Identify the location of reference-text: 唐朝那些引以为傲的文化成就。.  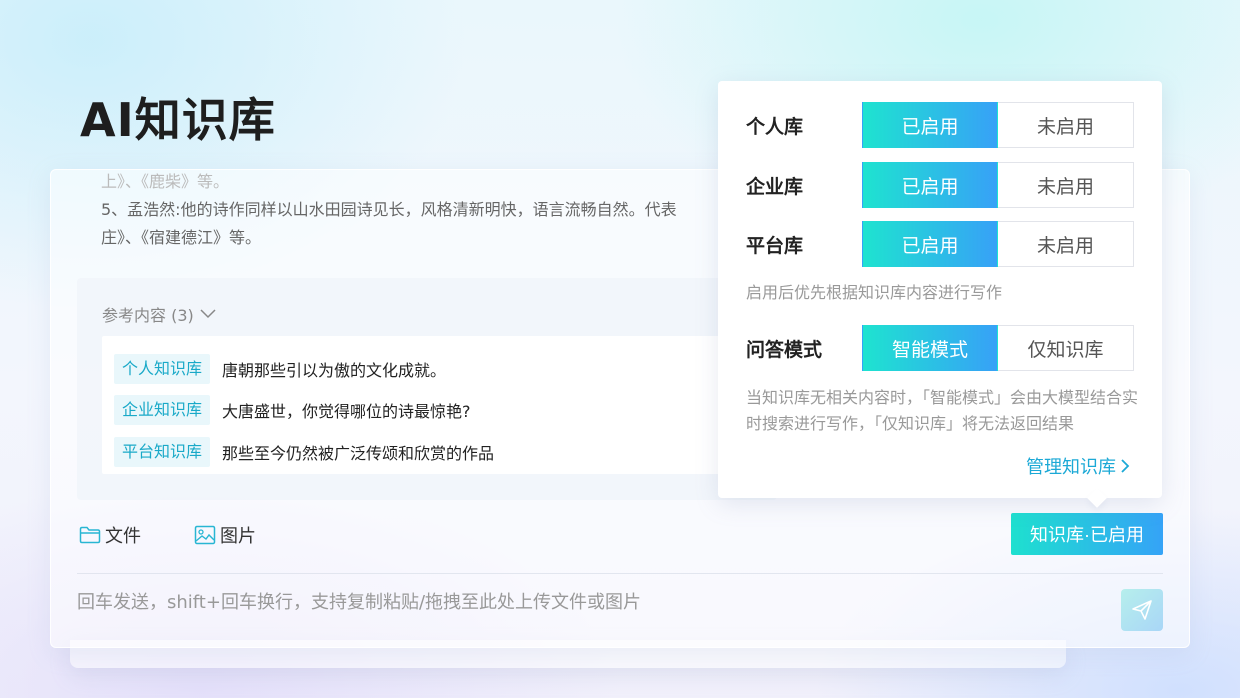
(334, 370).